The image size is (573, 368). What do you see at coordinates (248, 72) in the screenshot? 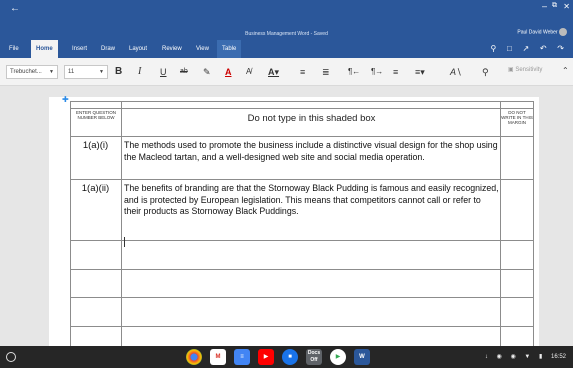
I see `clear-formatting-icon: A̸` at bounding box center [248, 72].